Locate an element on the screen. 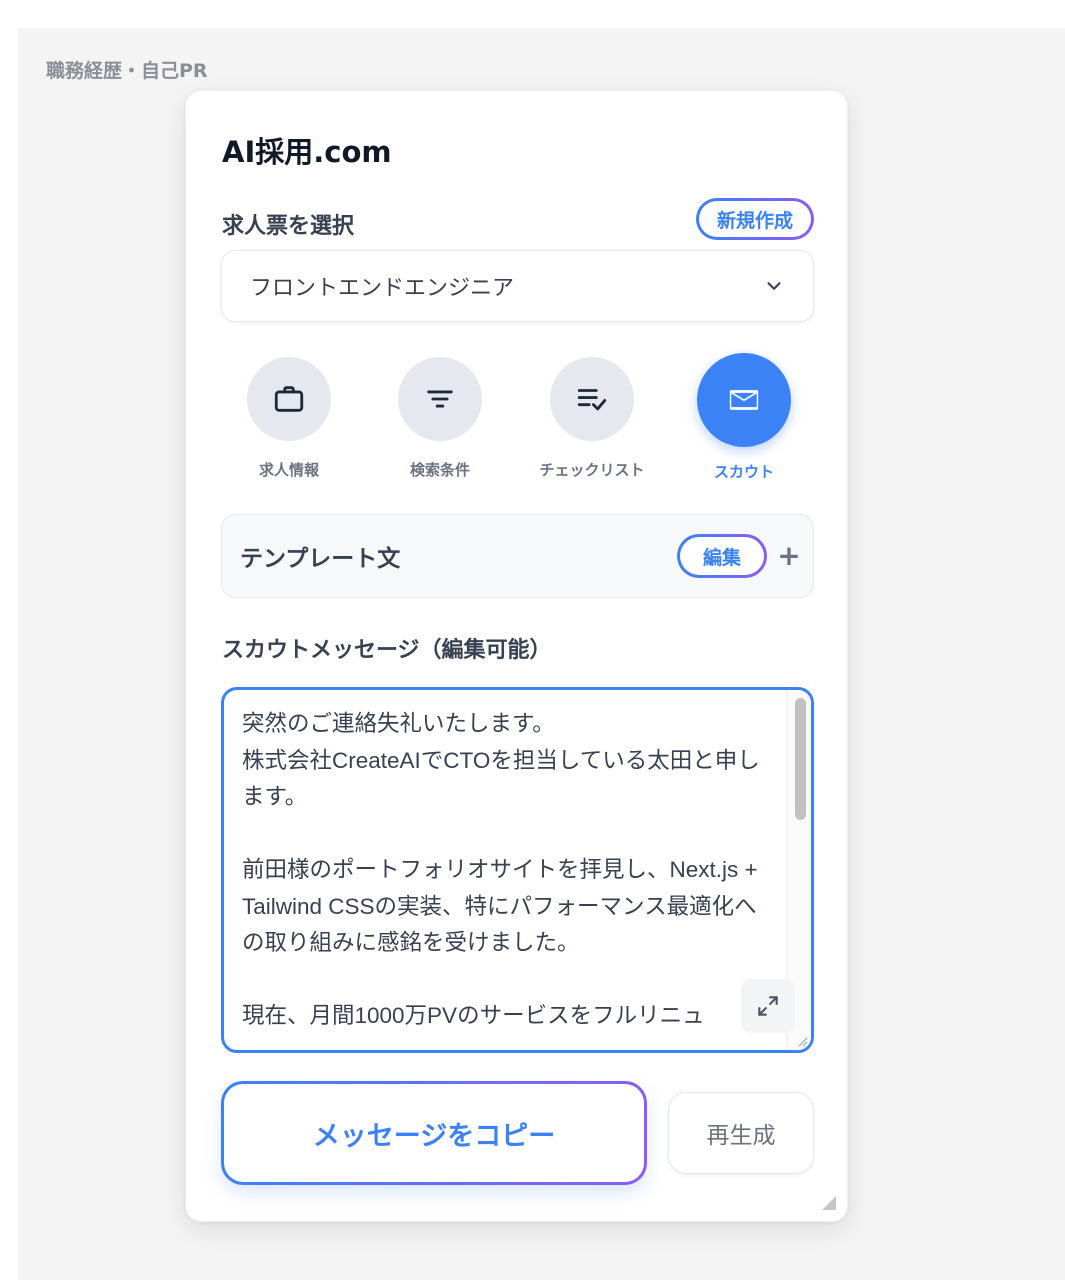  edit-template-button: 編集 is located at coordinates (722, 556).